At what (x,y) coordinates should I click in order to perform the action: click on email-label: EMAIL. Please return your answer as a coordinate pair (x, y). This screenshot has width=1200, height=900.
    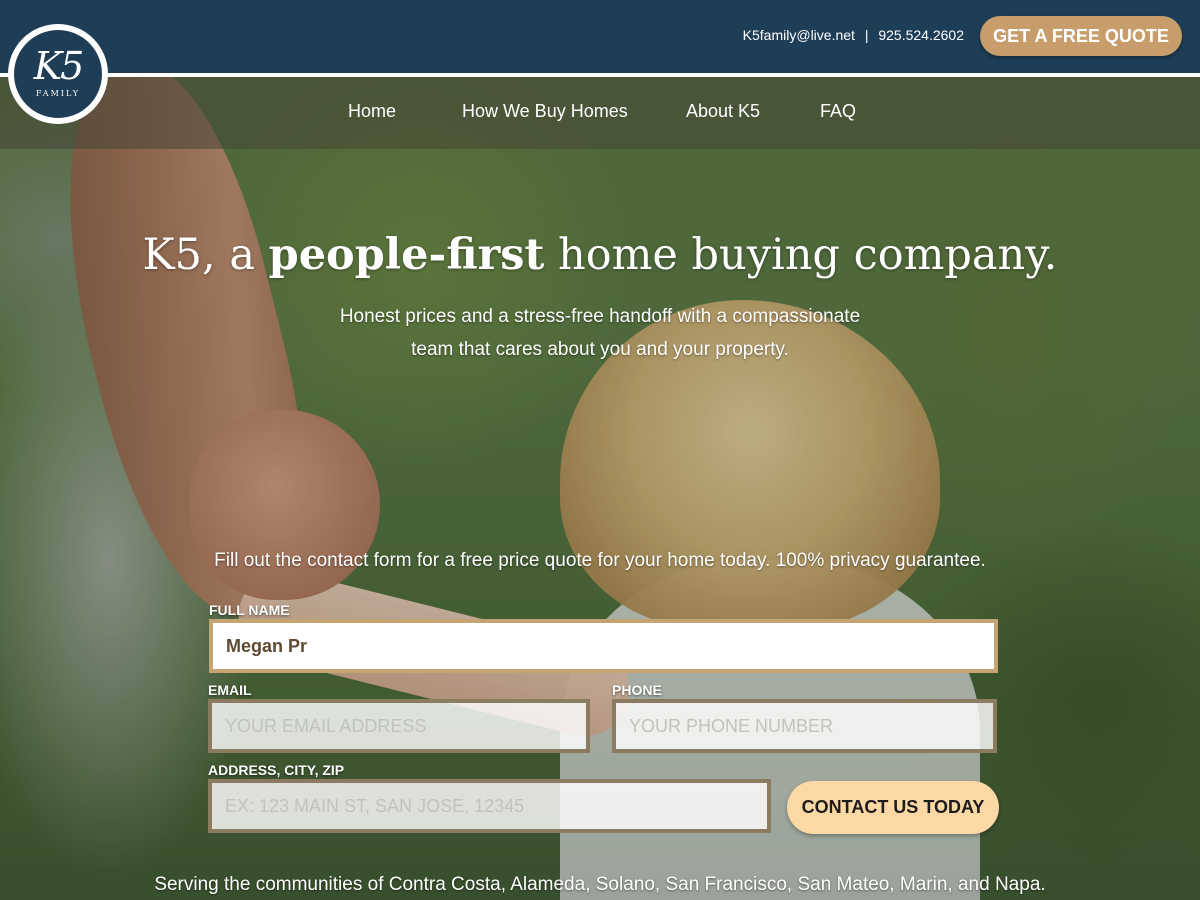
    Looking at the image, I should click on (230, 690).